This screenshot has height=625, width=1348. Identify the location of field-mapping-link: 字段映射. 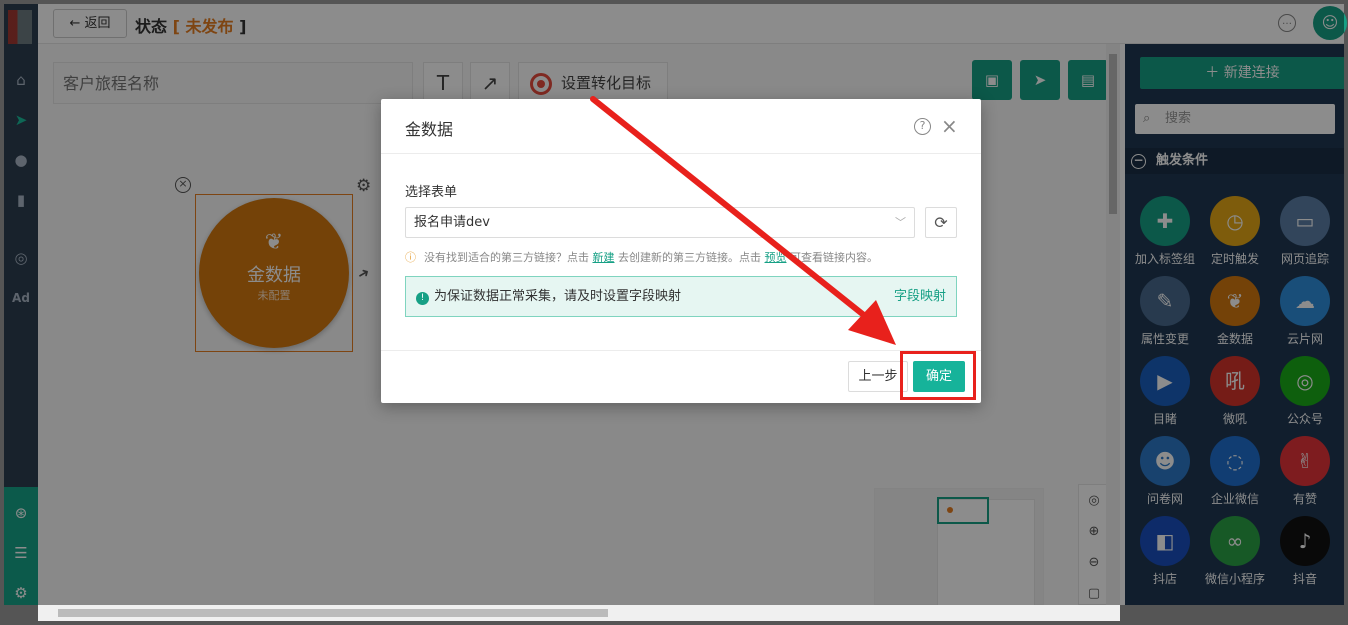
(920, 296).